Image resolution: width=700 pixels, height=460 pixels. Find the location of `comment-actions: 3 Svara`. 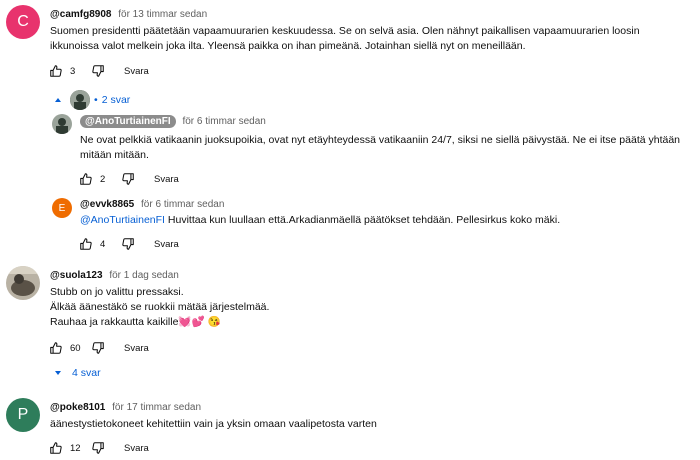

comment-actions: 3 Svara is located at coordinates (98, 71).